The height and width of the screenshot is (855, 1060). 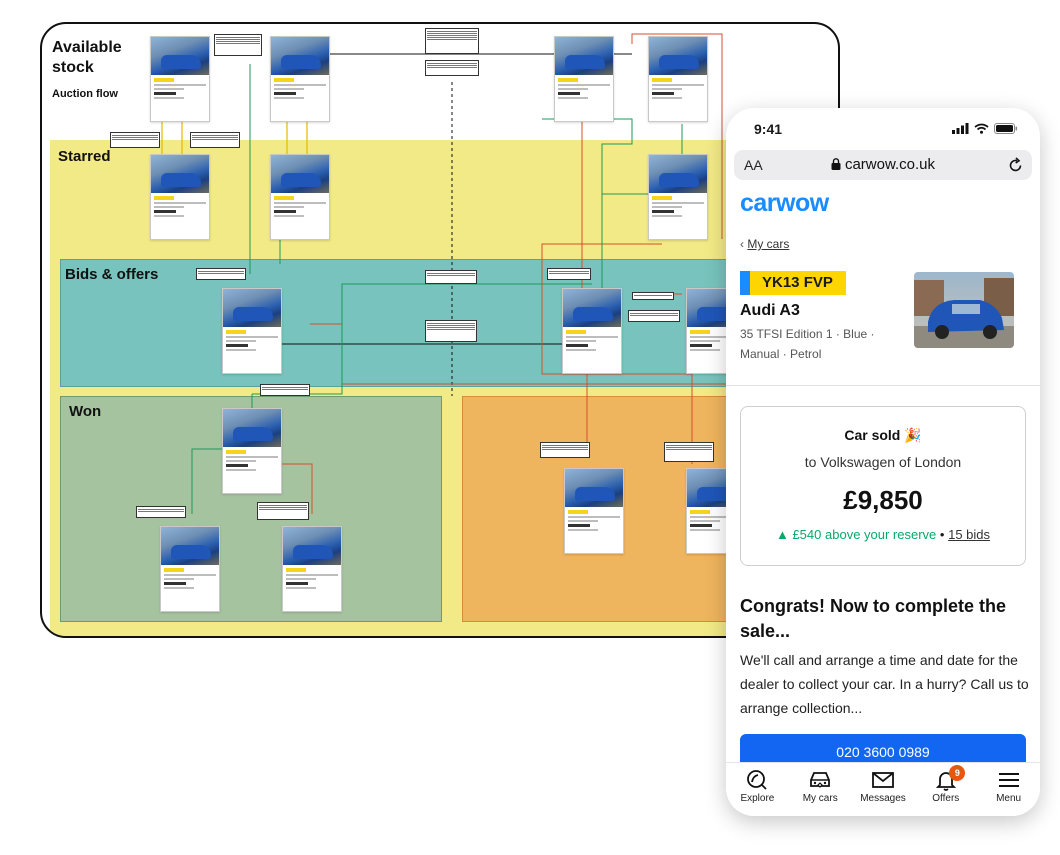 I want to click on sale-price: £9,850, so click(x=883, y=500).